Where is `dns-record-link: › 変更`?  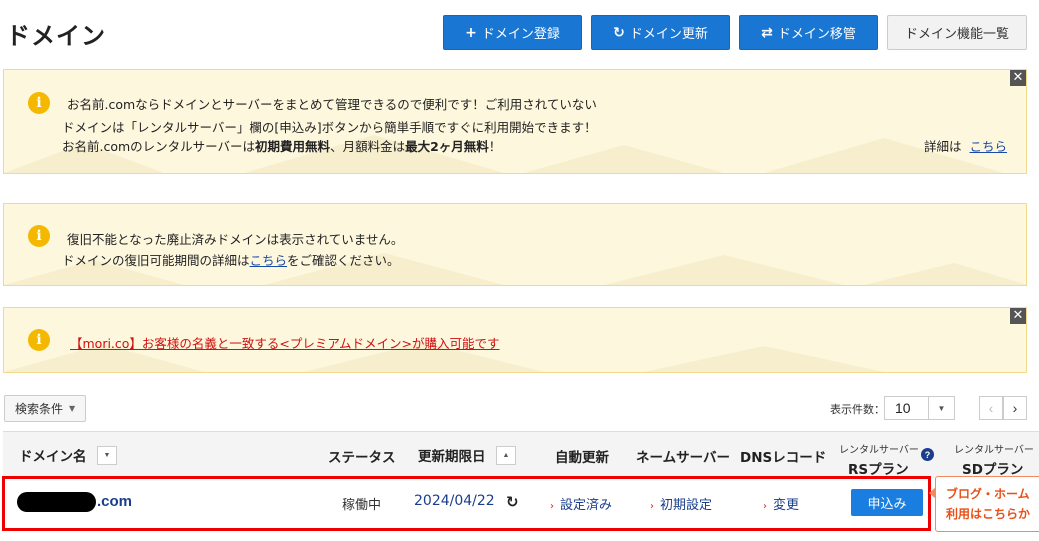
dns-record-link: › 変更 is located at coordinates (781, 503).